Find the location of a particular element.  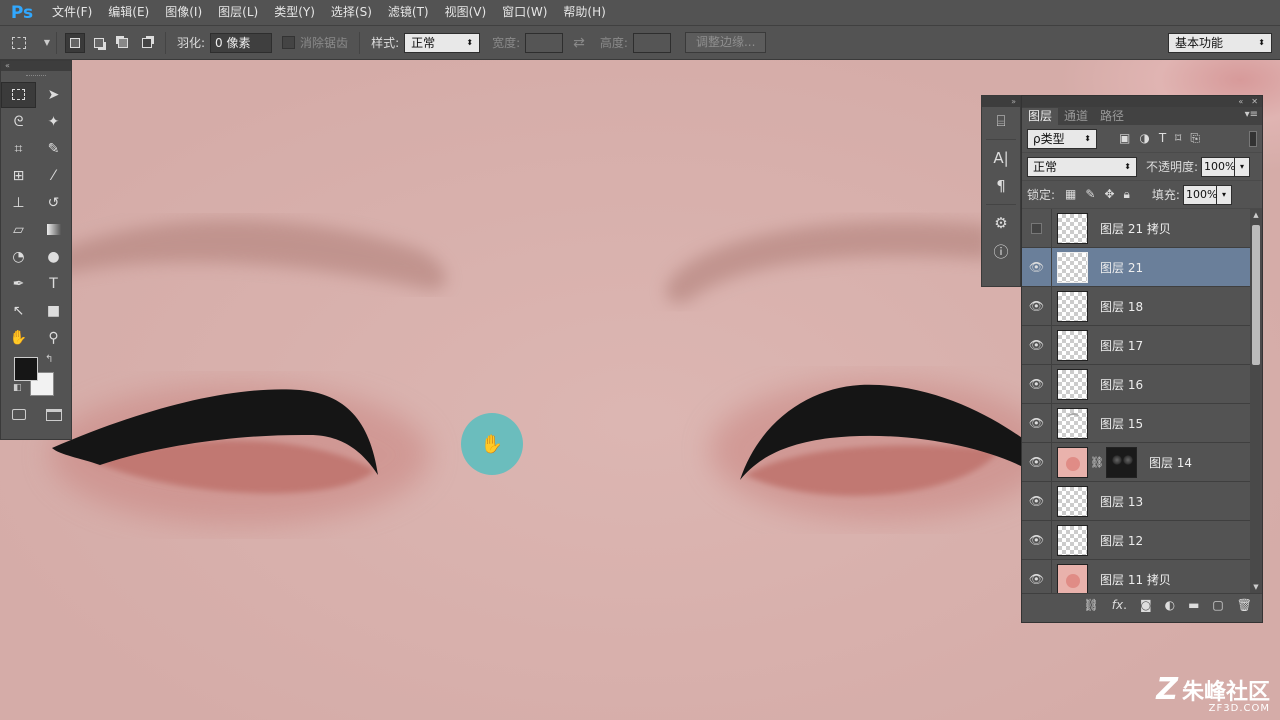

subtract-selection-button is located at coordinates (123, 43).